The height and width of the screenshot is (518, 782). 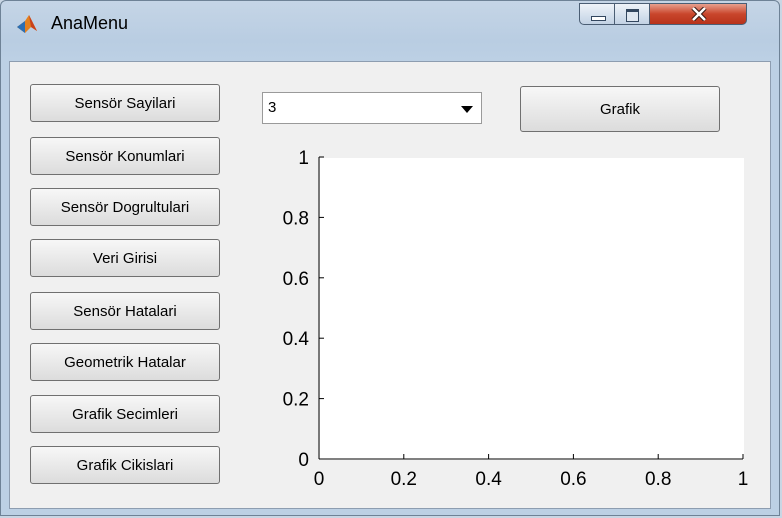 What do you see at coordinates (125, 311) in the screenshot?
I see `sensor-hatalari-button: Sensör Hatalari` at bounding box center [125, 311].